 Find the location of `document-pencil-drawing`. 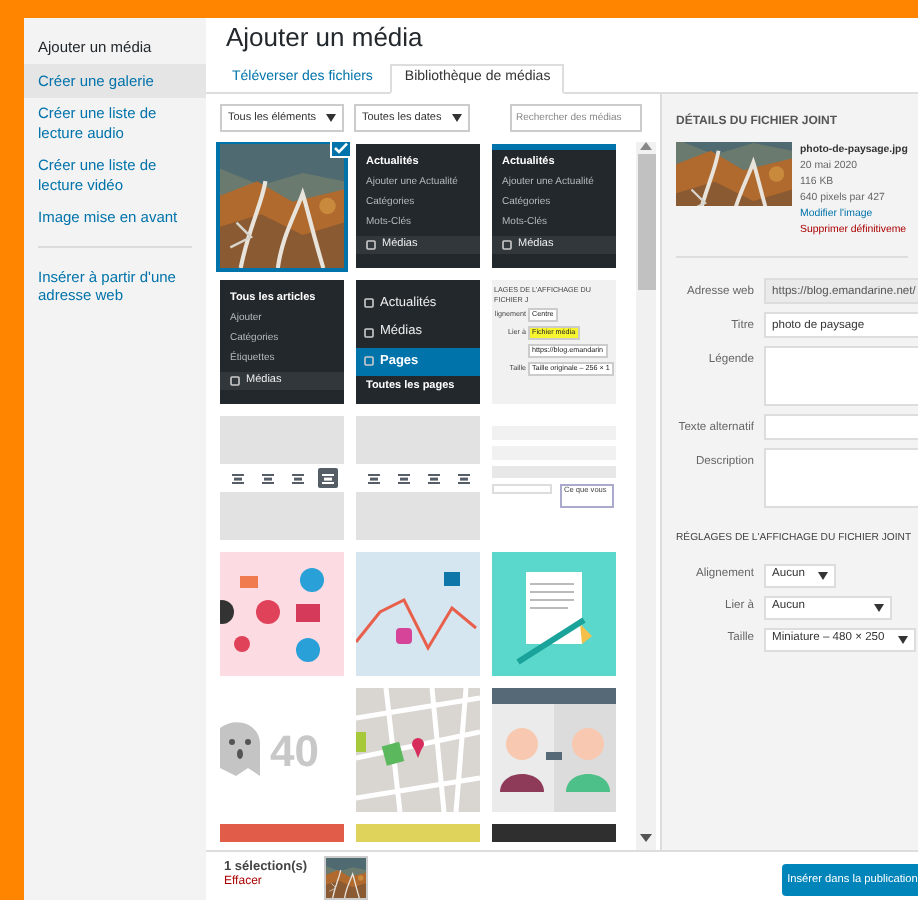

document-pencil-drawing is located at coordinates (554, 614).